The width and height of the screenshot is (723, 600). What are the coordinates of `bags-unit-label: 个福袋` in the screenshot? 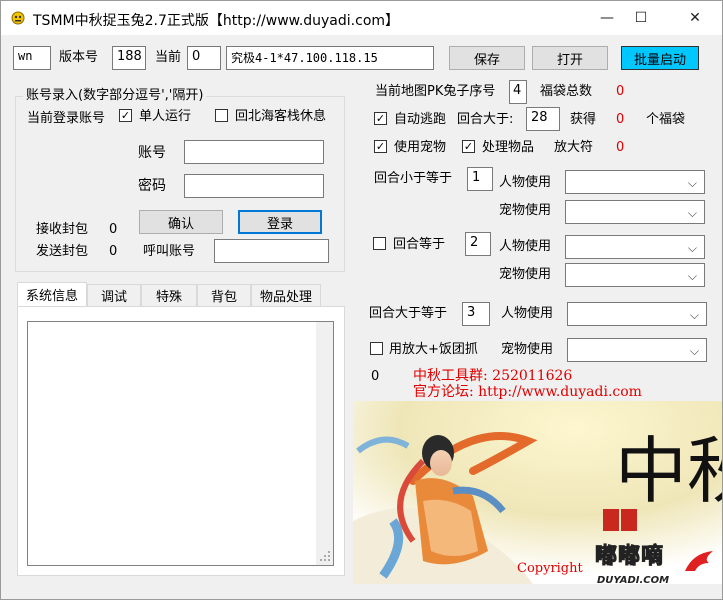 It's located at (666, 119).